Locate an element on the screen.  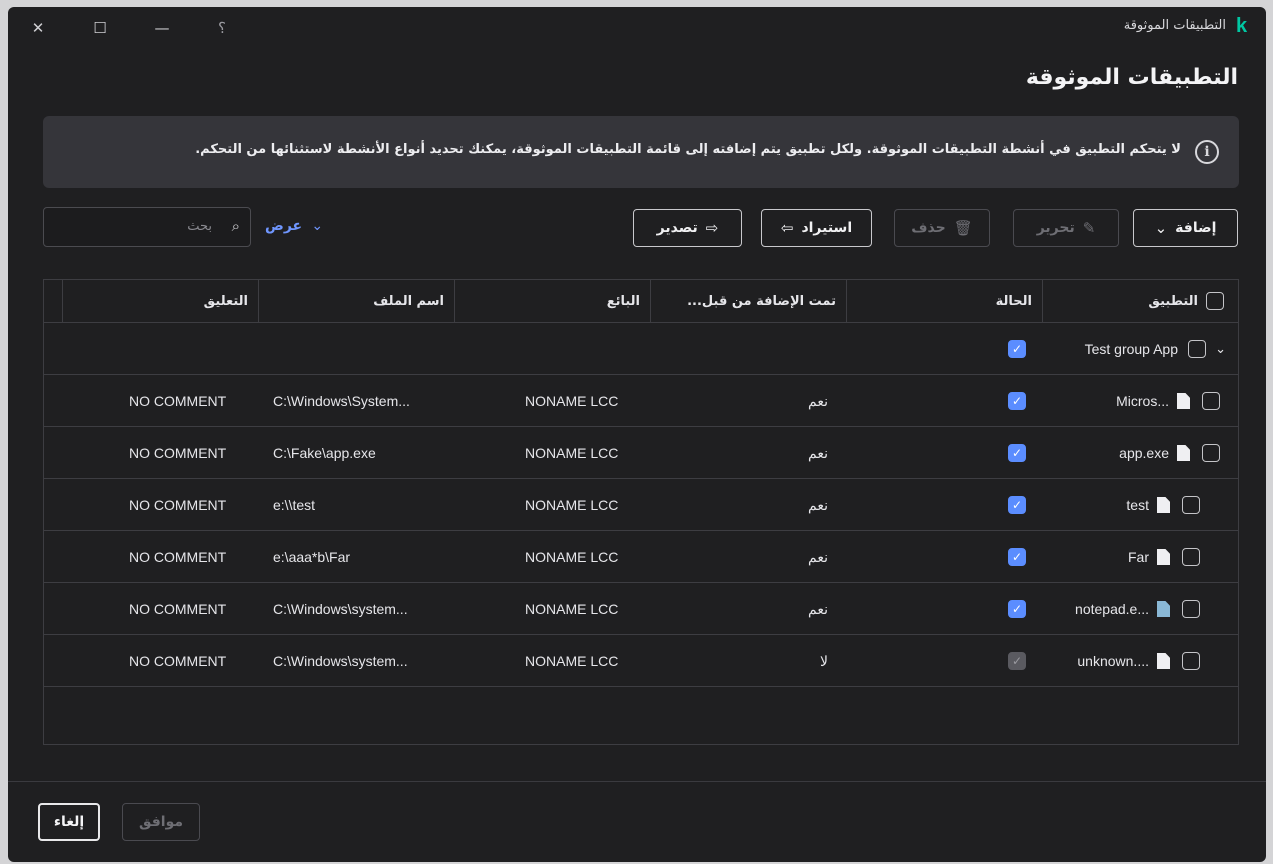
window-title: التطبيقات الموثوقة is located at coordinates (1174, 25).